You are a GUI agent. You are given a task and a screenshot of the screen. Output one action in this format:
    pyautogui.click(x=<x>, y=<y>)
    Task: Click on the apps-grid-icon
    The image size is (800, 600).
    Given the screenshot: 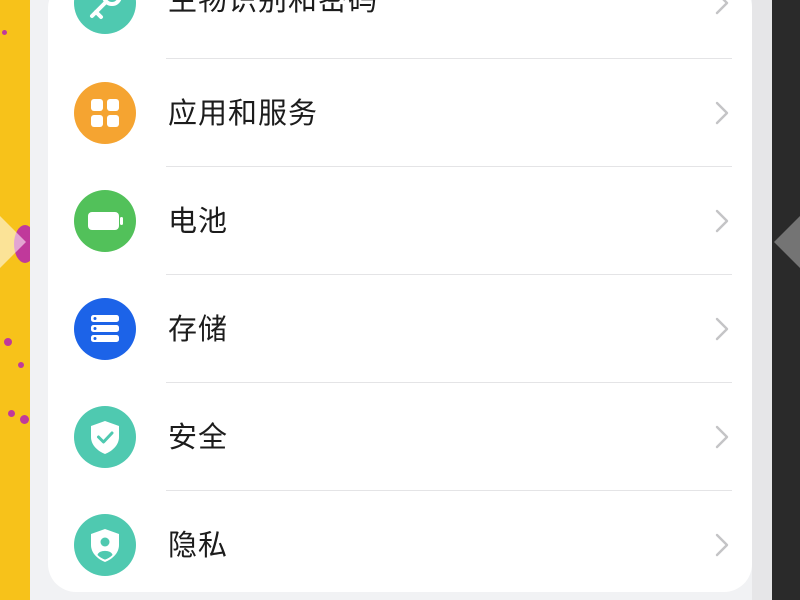 What is the action you would take?
    pyautogui.click(x=105, y=113)
    